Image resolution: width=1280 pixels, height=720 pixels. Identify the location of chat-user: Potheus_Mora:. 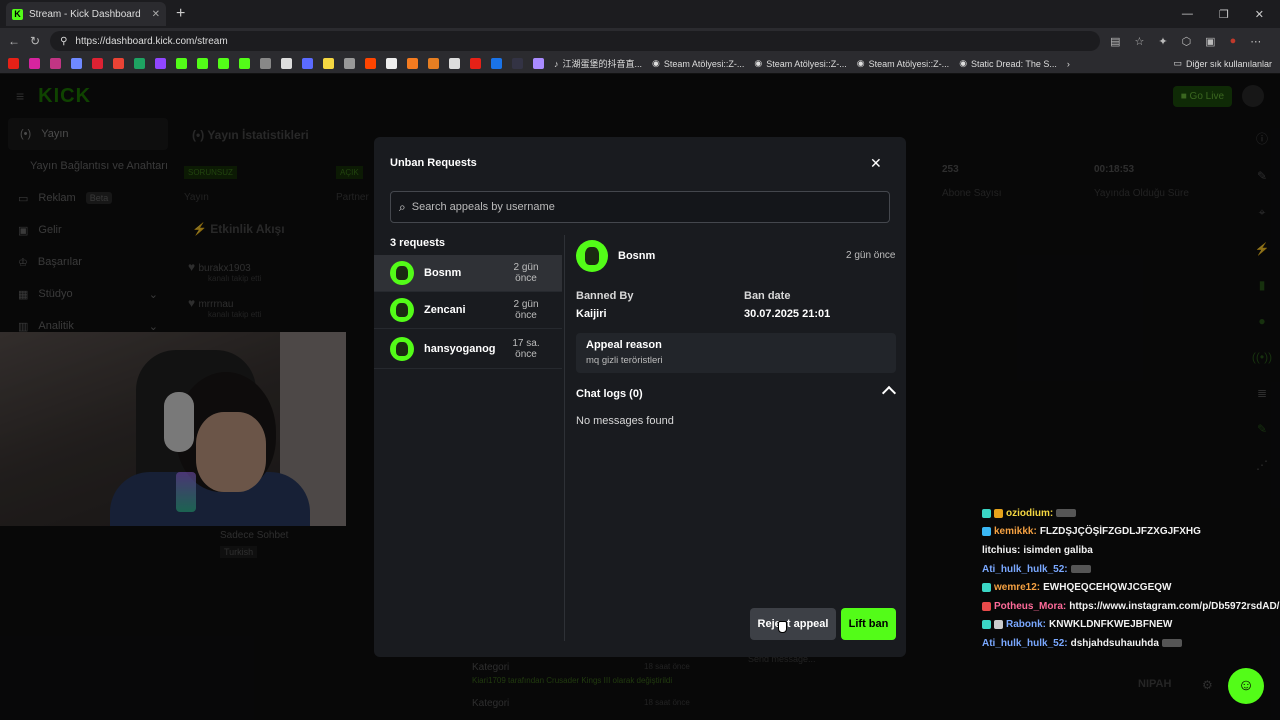
(1030, 606).